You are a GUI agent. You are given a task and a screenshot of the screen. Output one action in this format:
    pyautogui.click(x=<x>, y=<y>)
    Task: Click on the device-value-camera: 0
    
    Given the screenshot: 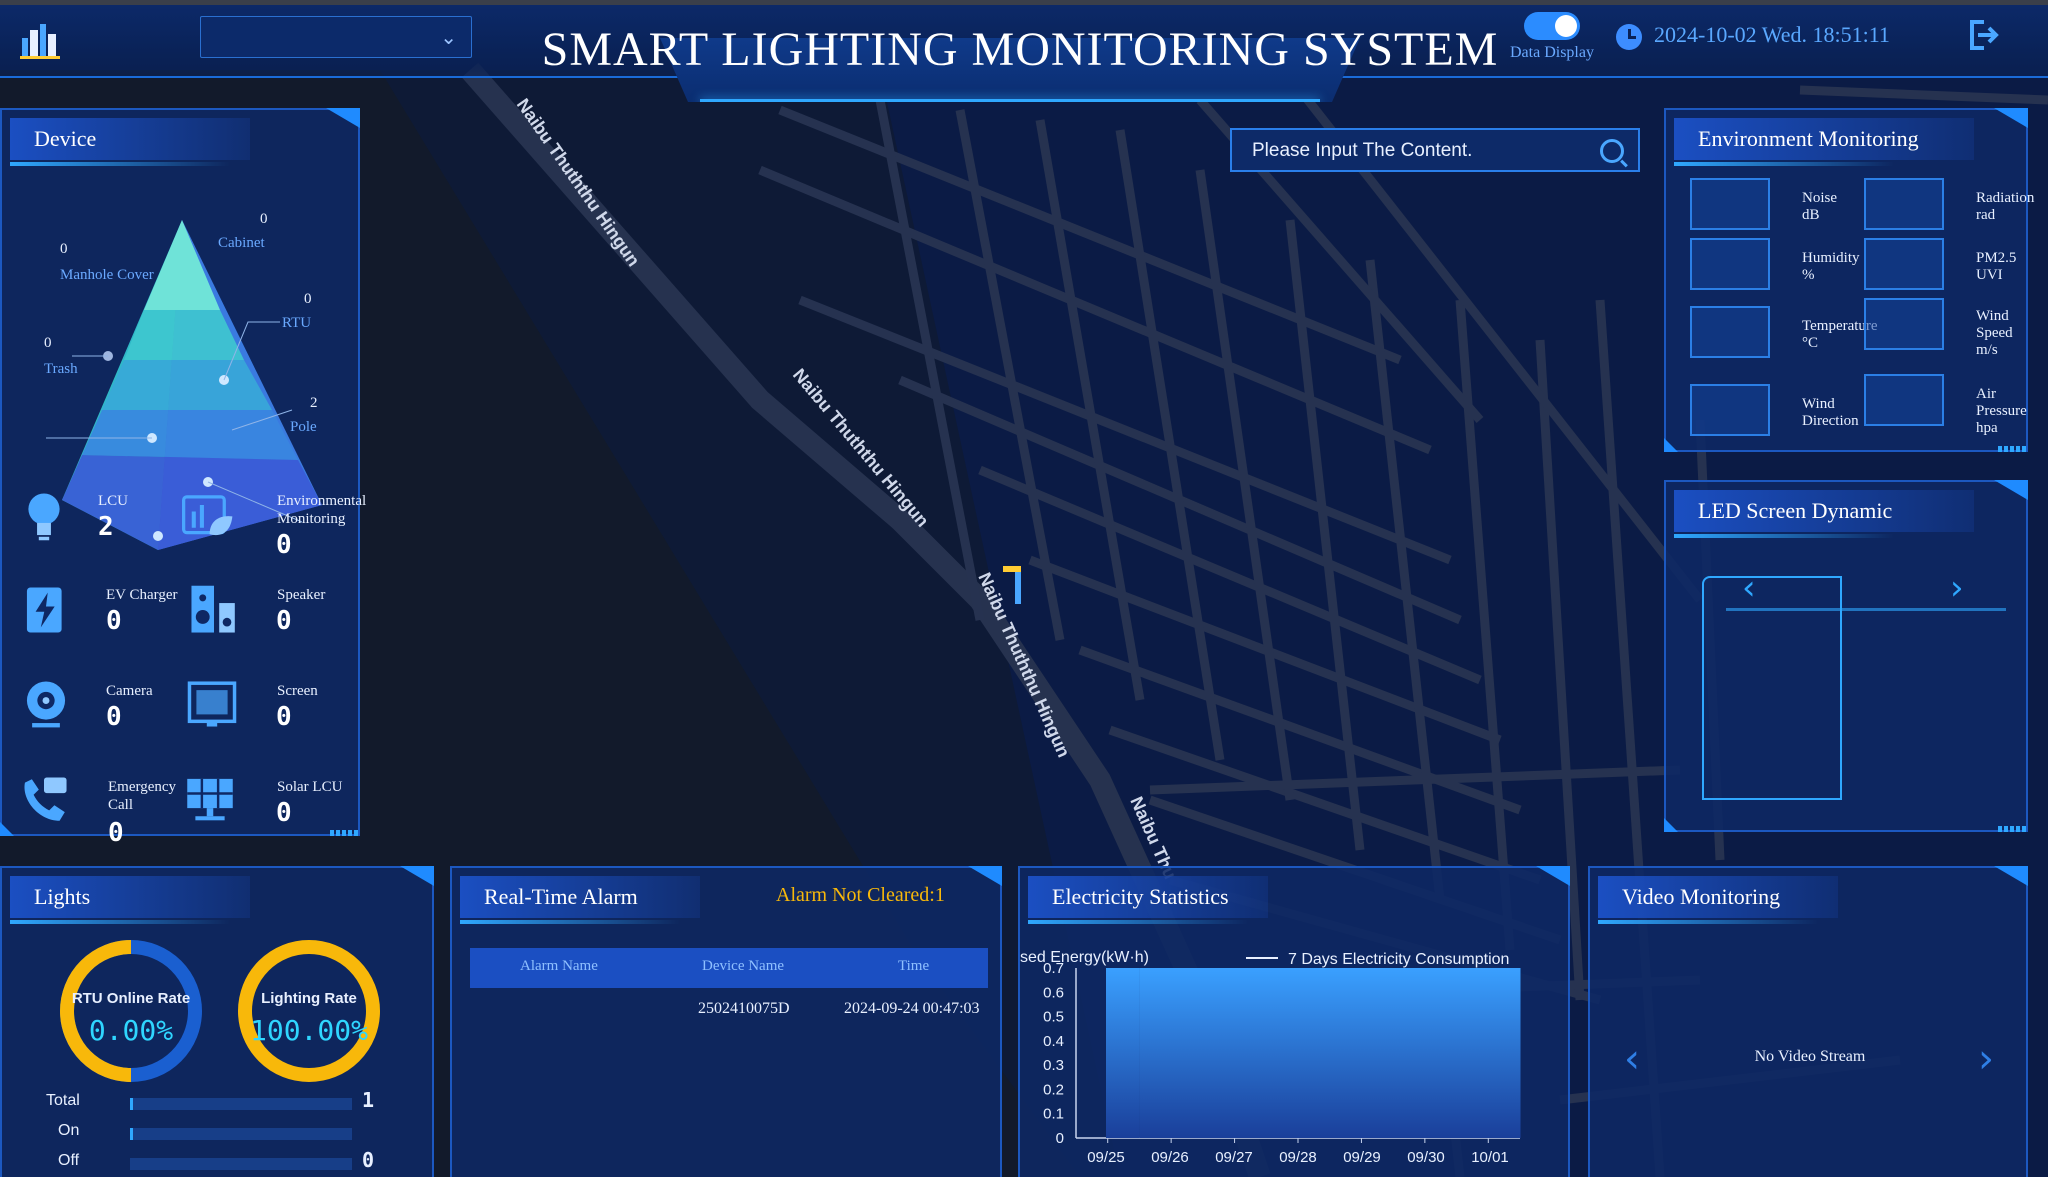 What is the action you would take?
    pyautogui.click(x=114, y=717)
    